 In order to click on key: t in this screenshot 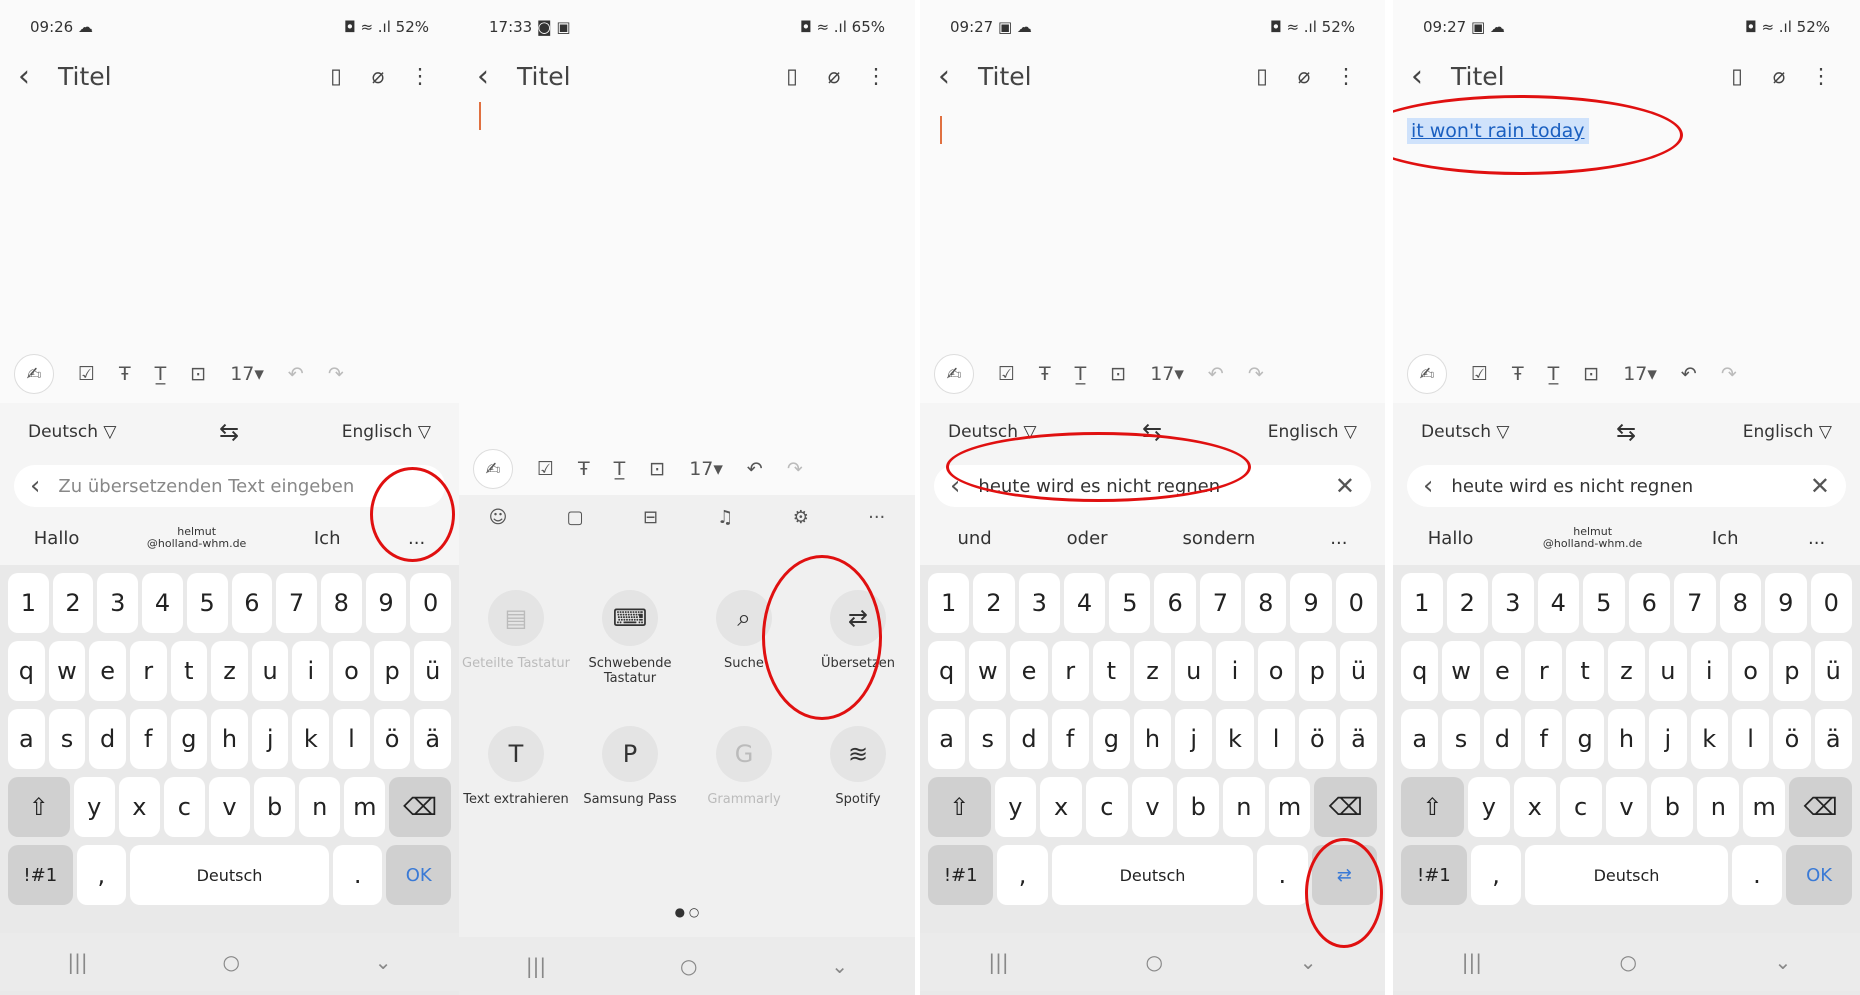, I will do `click(189, 671)`.